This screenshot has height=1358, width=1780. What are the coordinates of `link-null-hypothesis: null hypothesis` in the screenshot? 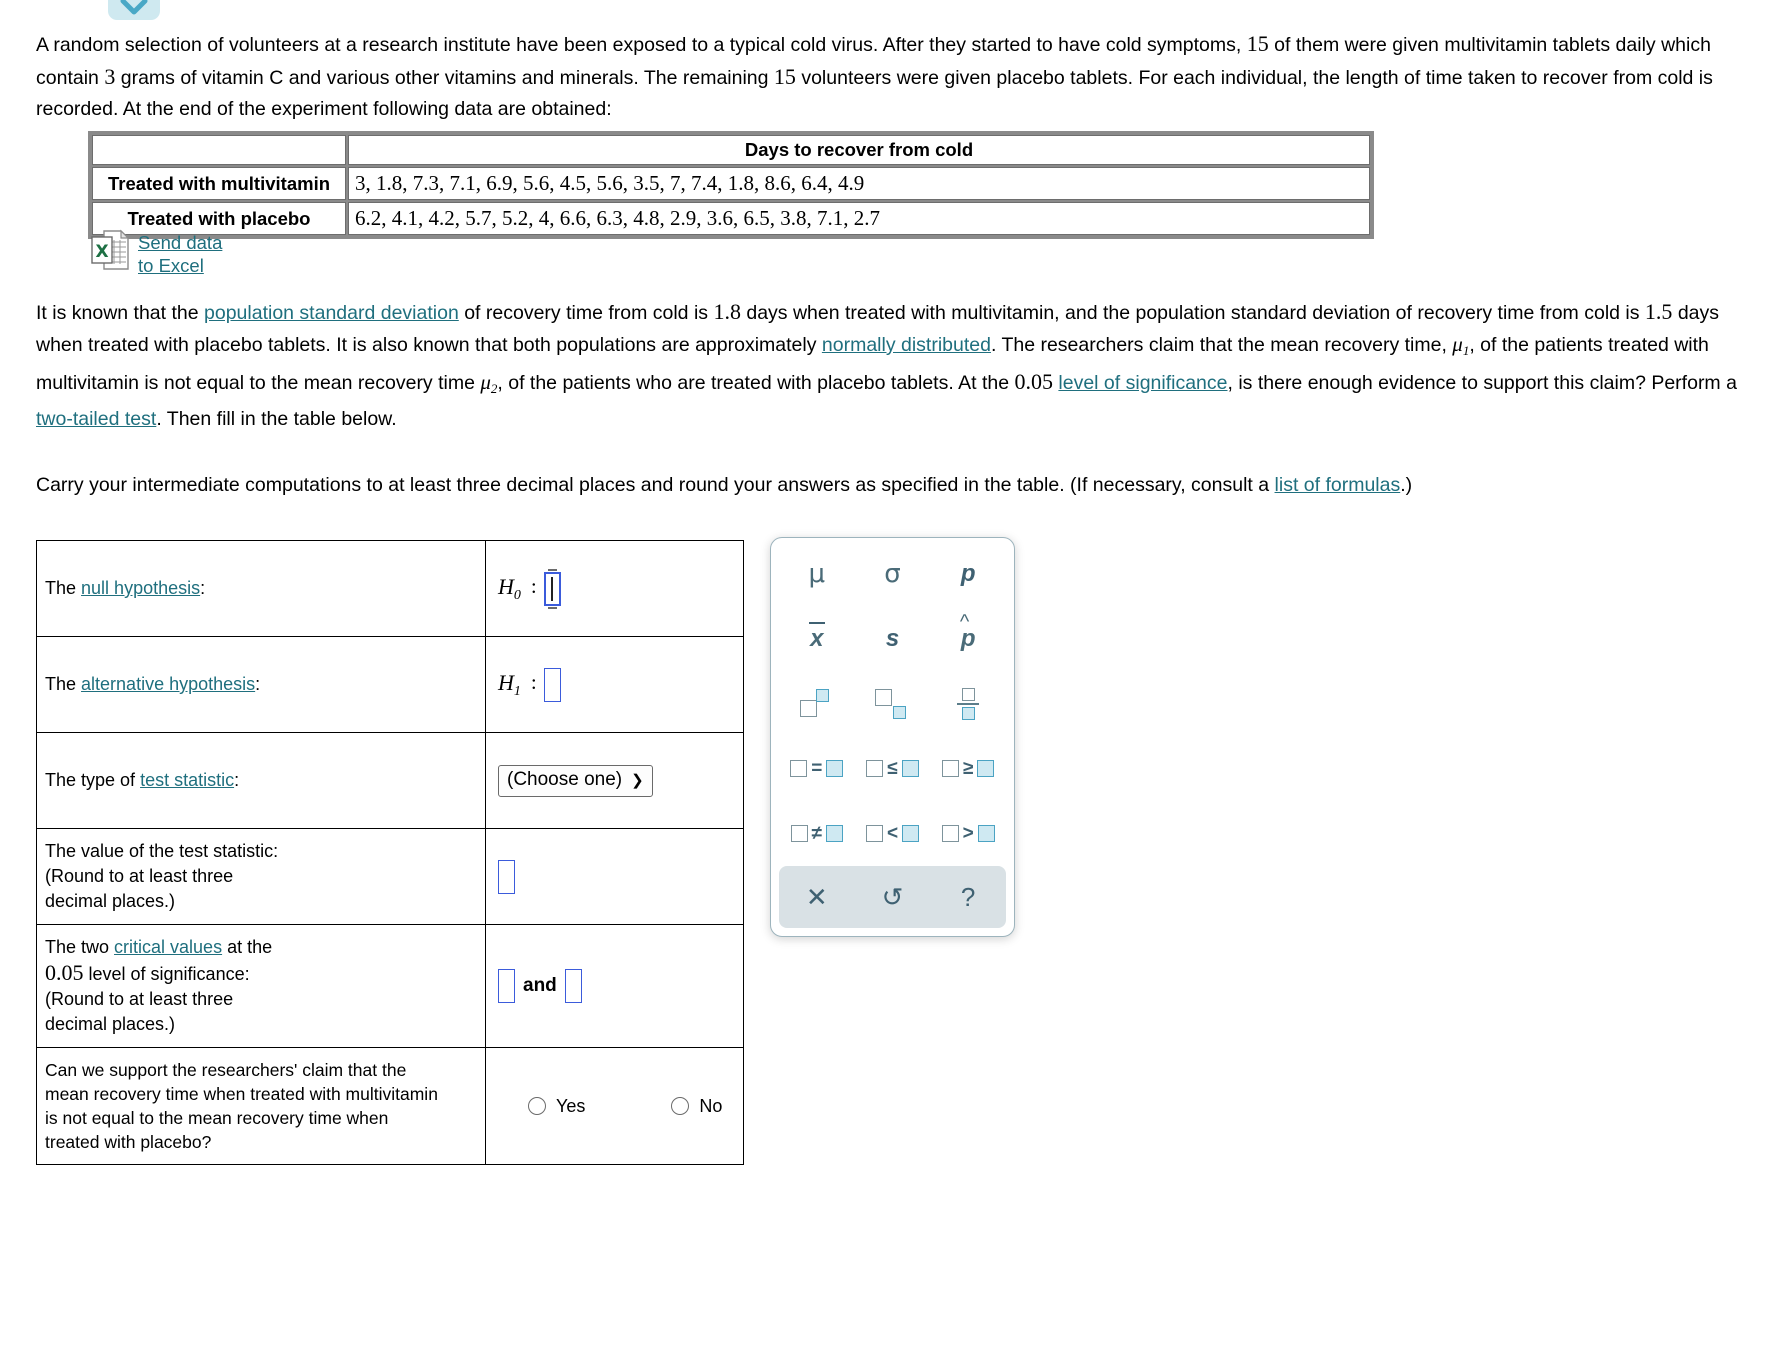 It's located at (140, 588).